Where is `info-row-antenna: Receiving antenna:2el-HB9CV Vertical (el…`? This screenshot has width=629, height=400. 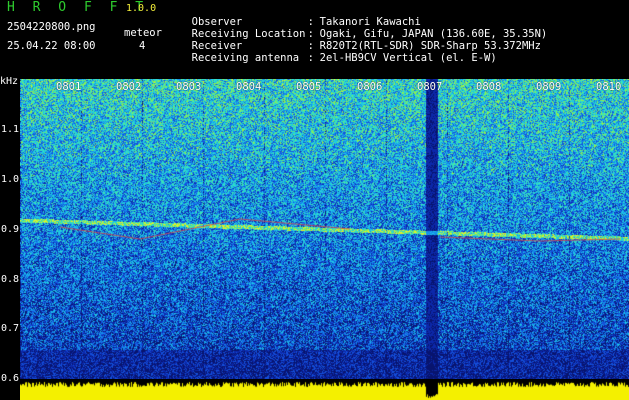 info-row-antenna: Receiving antenna:2el-HB9CV Vertical (el… is located at coordinates (338, 52).